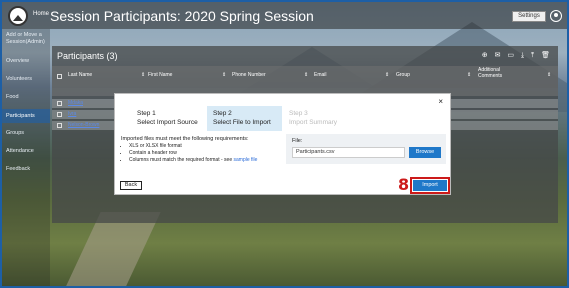 The width and height of the screenshot is (569, 288). I want to click on participant-name-link: Ivra, so click(72, 114).